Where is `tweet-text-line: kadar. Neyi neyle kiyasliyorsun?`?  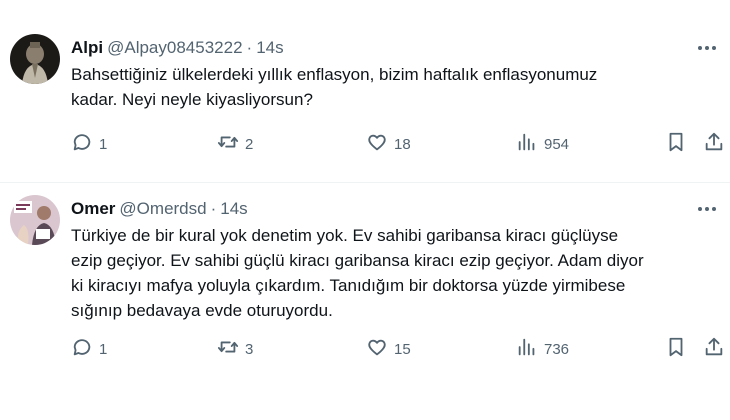
tweet-text-line: kadar. Neyi neyle kiyasliyorsun? is located at coordinates (192, 99).